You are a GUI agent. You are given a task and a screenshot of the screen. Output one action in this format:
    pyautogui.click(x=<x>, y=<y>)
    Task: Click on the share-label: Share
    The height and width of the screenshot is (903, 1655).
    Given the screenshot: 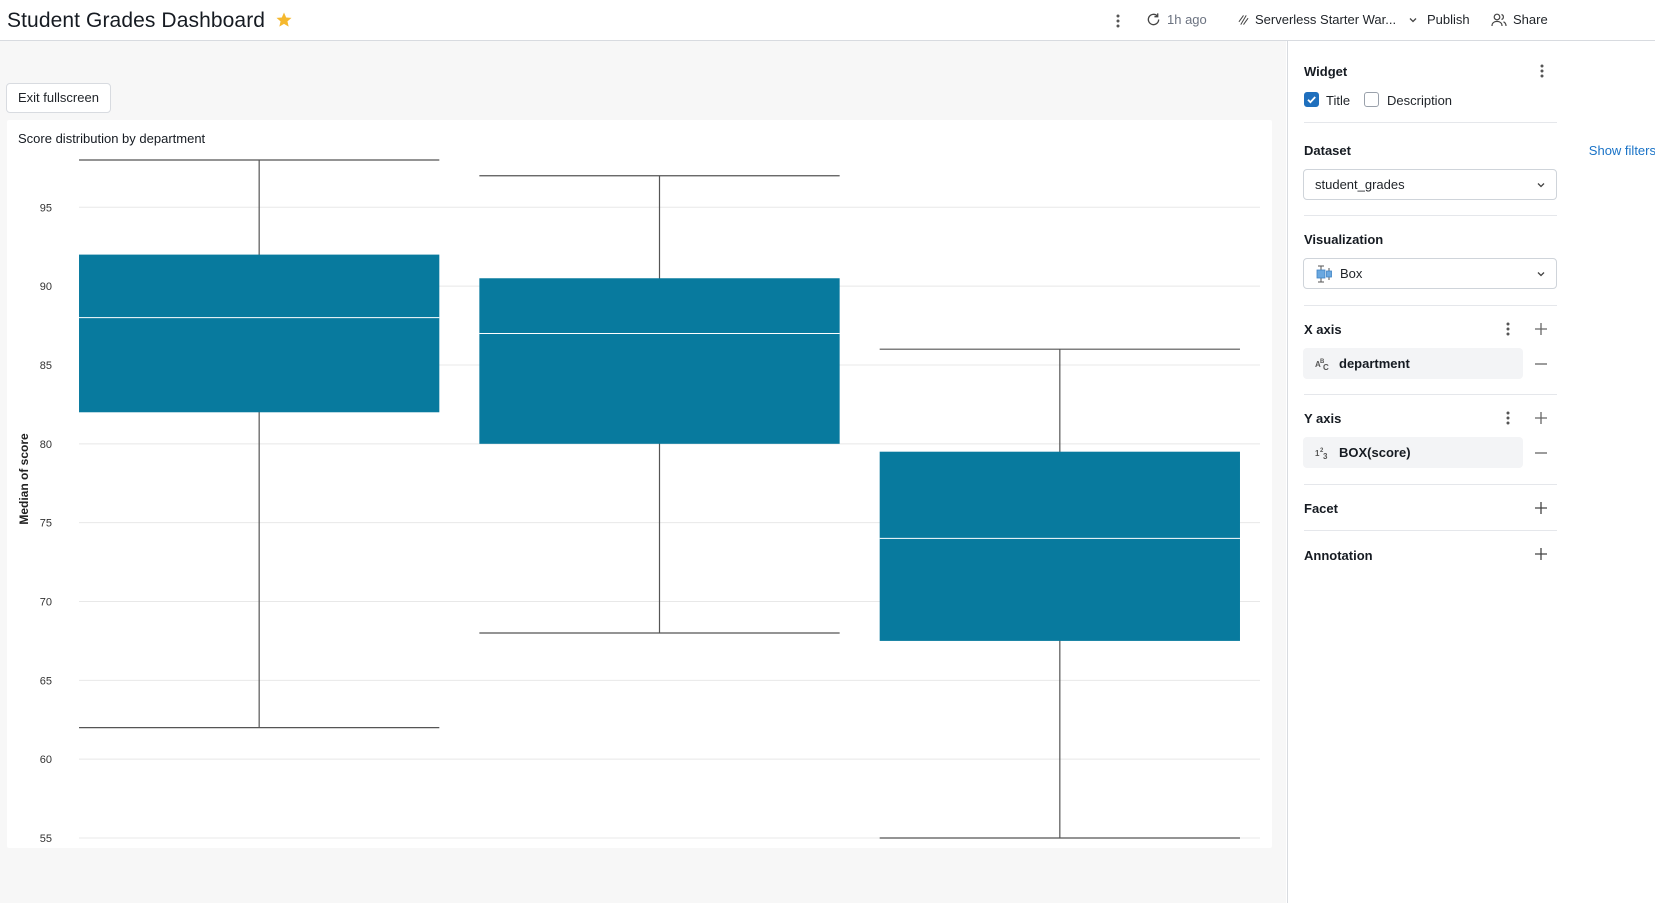 What is the action you would take?
    pyautogui.click(x=1530, y=19)
    